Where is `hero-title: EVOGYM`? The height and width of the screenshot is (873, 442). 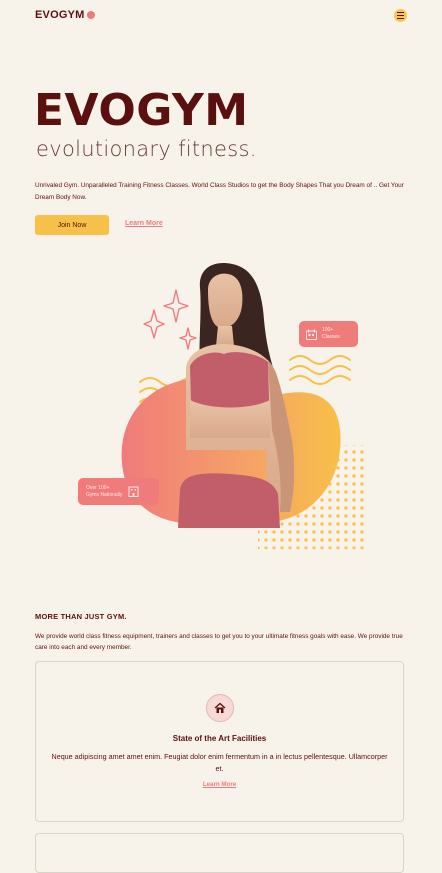
hero-title: EVOGYM is located at coordinates (141, 110).